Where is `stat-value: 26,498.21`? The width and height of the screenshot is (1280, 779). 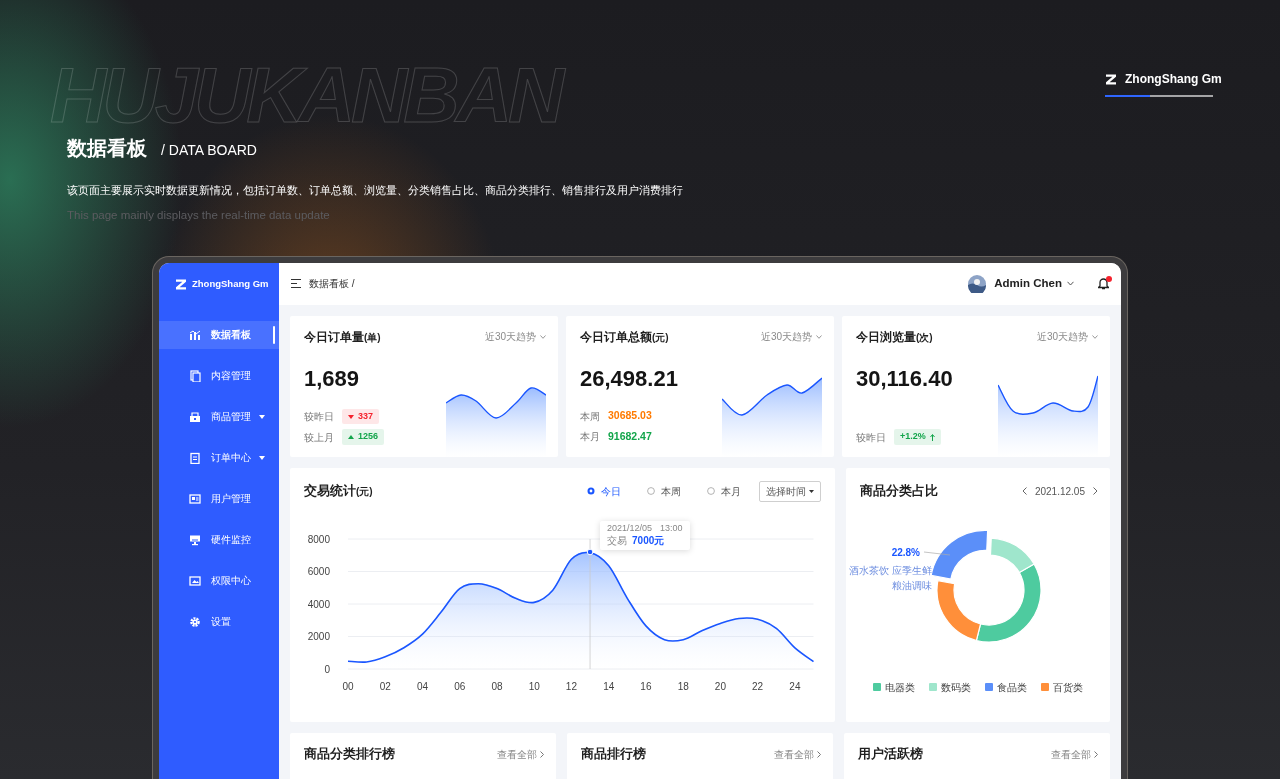 stat-value: 26,498.21 is located at coordinates (629, 378).